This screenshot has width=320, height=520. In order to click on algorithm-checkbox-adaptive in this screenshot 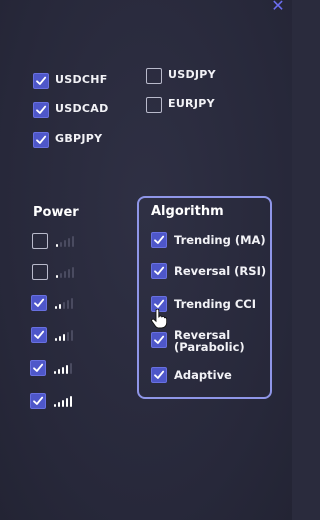, I will do `click(159, 375)`.